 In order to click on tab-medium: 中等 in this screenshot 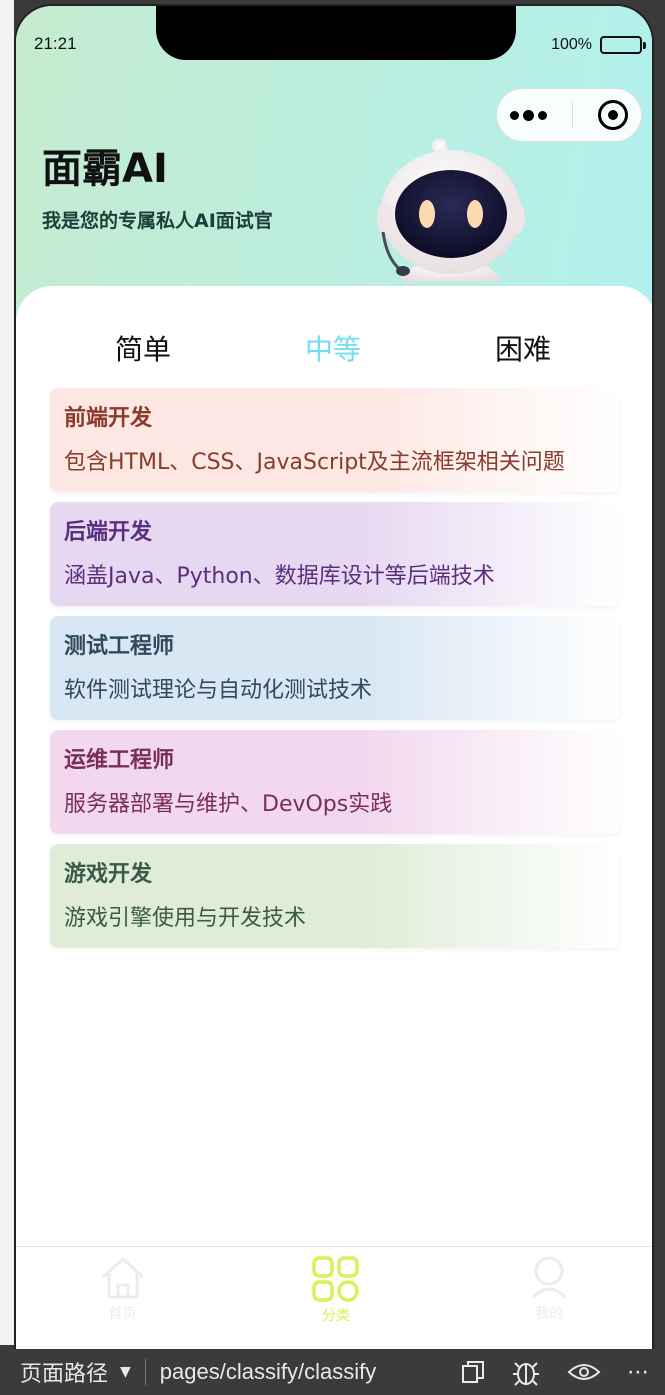, I will do `click(333, 355)`.